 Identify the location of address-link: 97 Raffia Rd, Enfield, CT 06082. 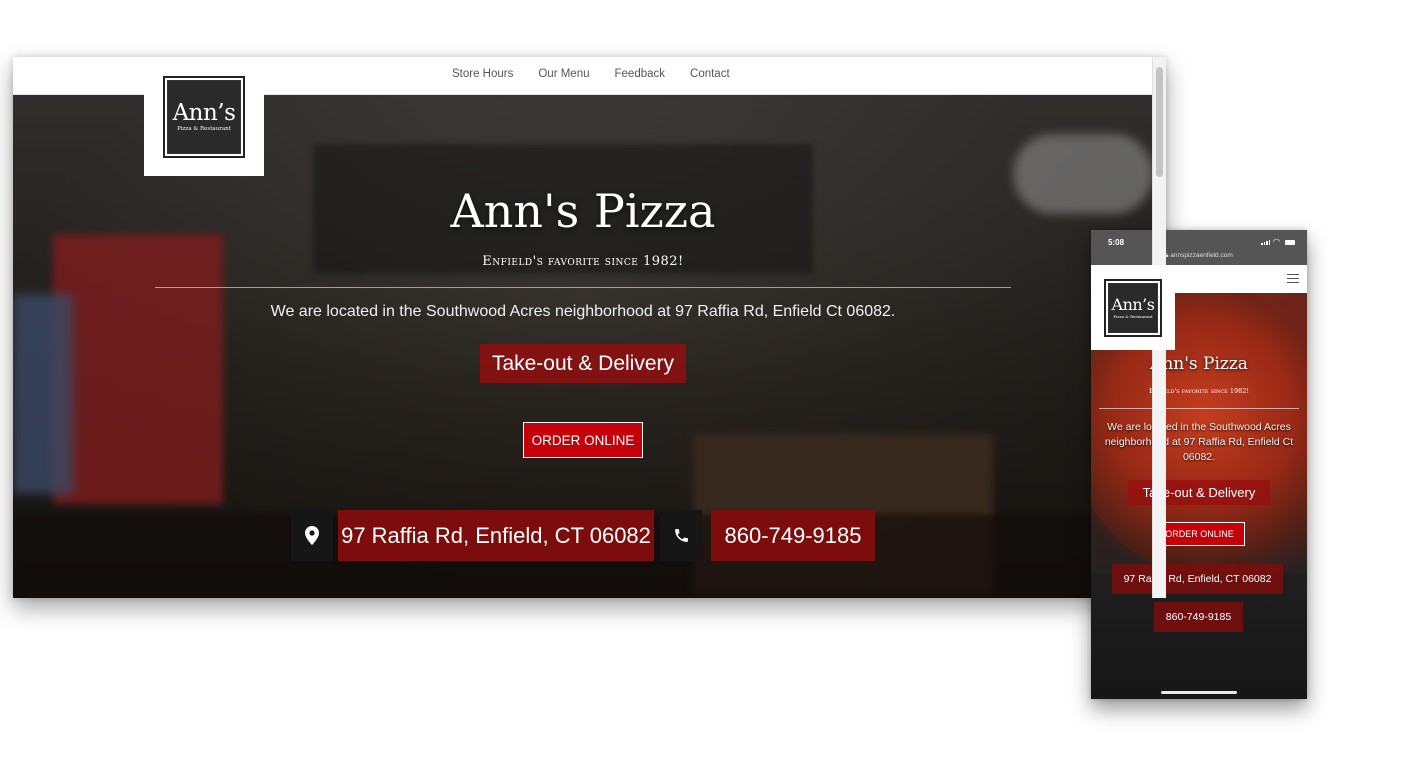
(496, 535).